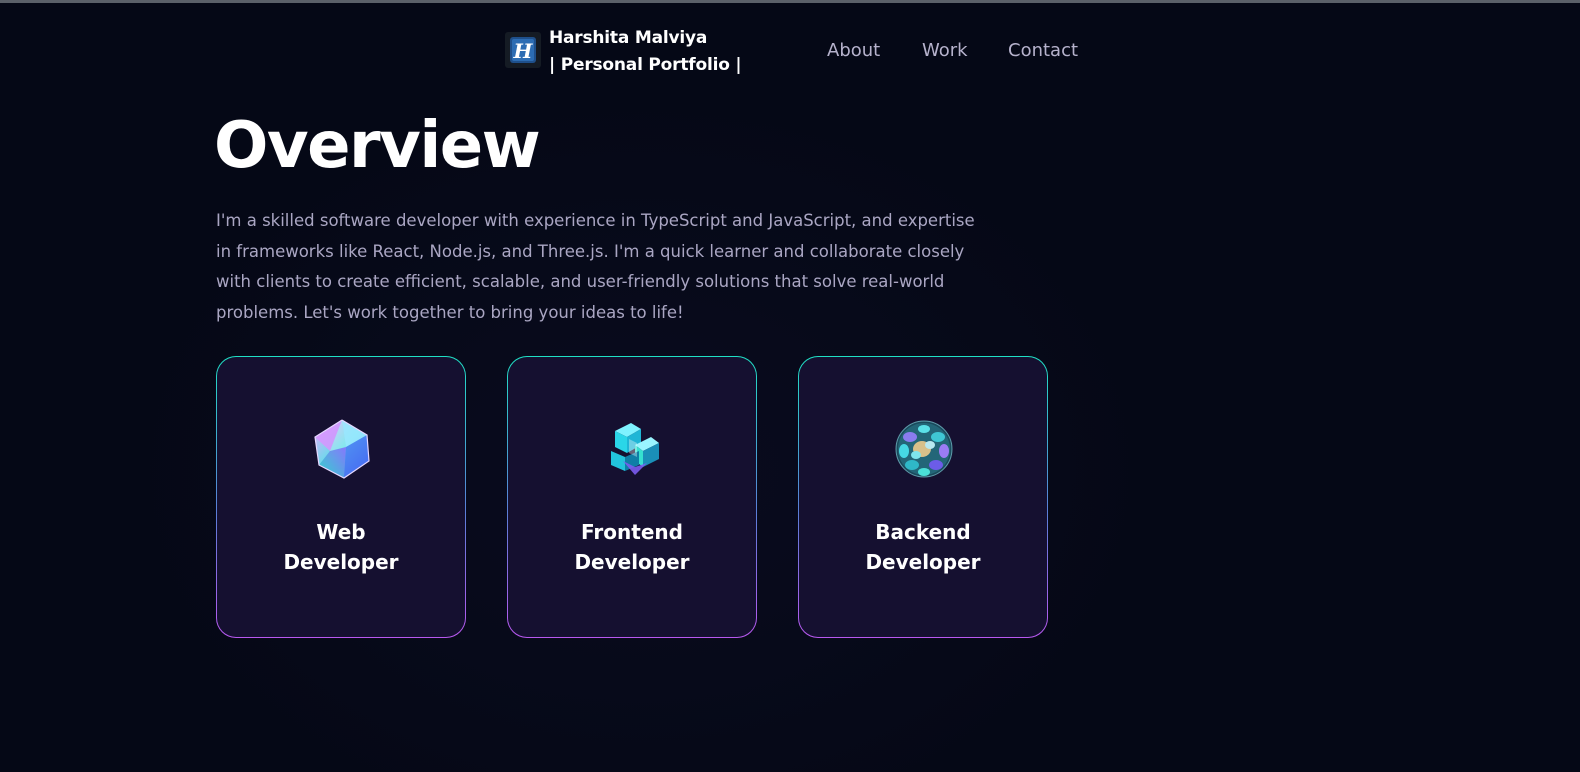  I want to click on service-card-inner: Backend Developer, so click(923, 497).